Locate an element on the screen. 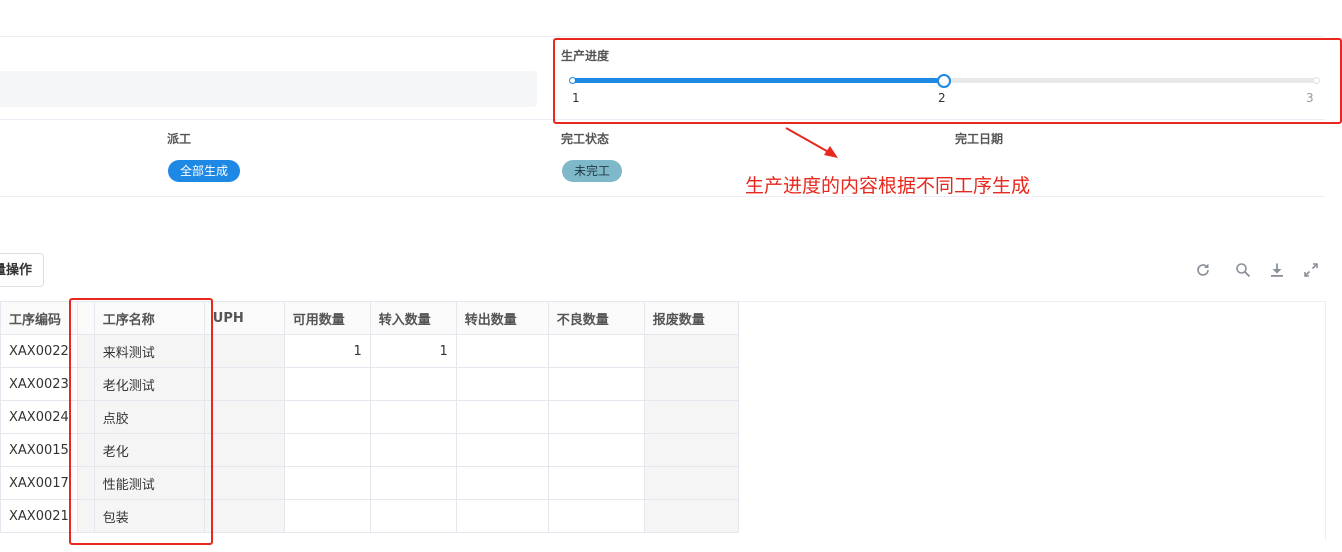 This screenshot has width=1342, height=552. table-header-row: 工序编码 工序名称 UPH 可用数量 转入数量 转出数量 不良数量 报废数量 is located at coordinates (369, 318).